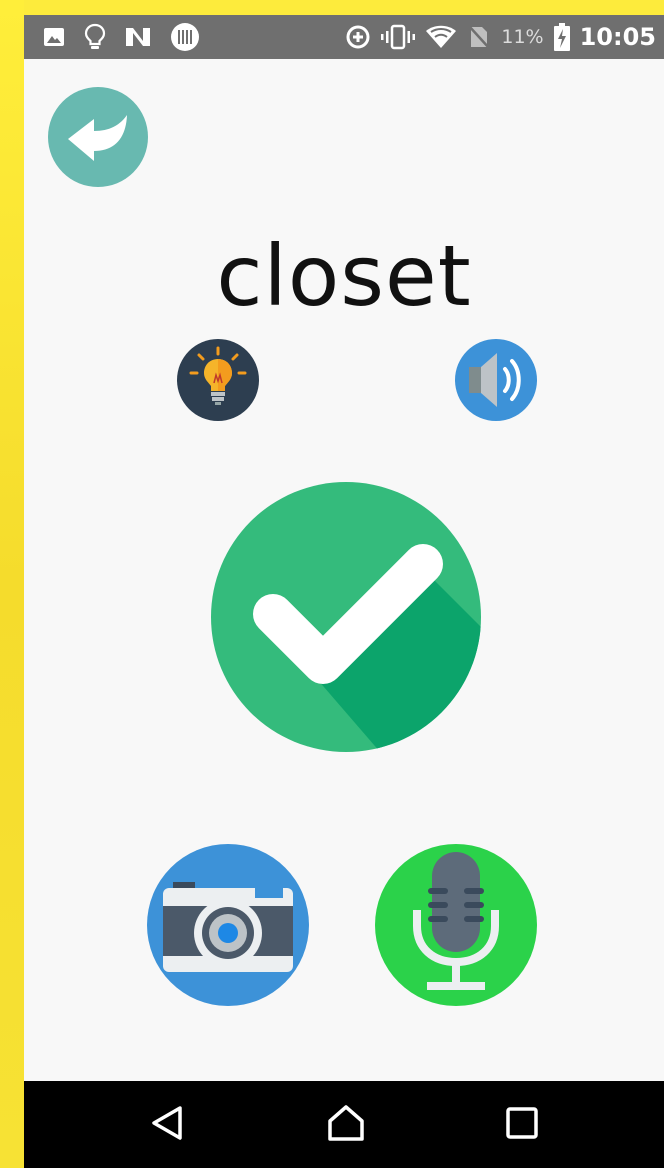  I want to click on lightbulb-icon, so click(218, 380).